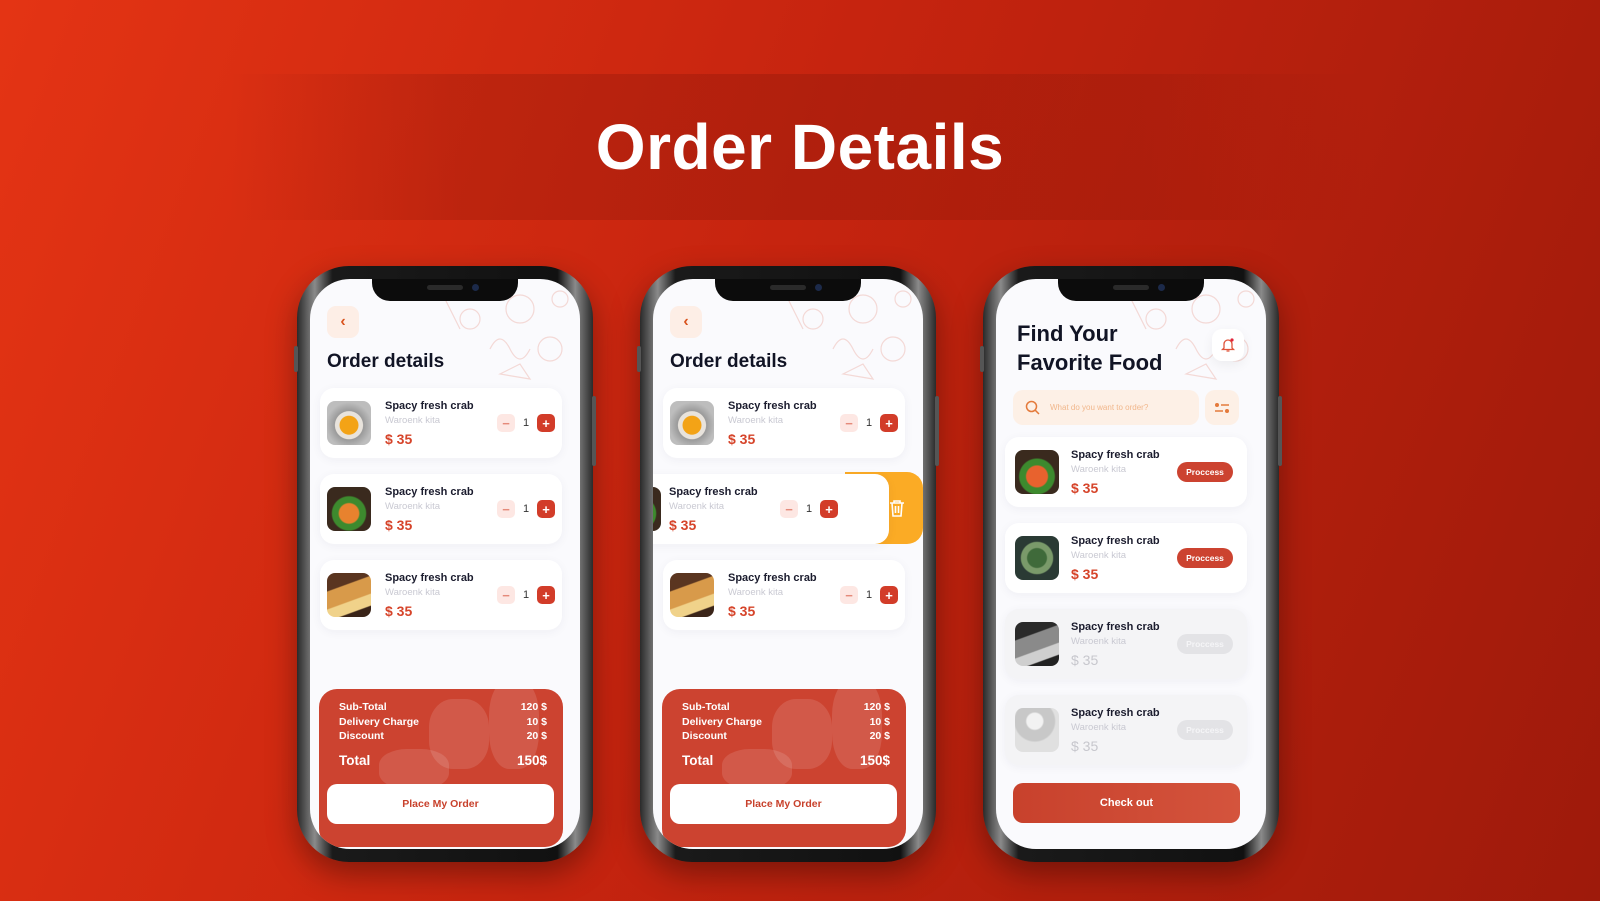  I want to click on filter-button, so click(1222, 407).